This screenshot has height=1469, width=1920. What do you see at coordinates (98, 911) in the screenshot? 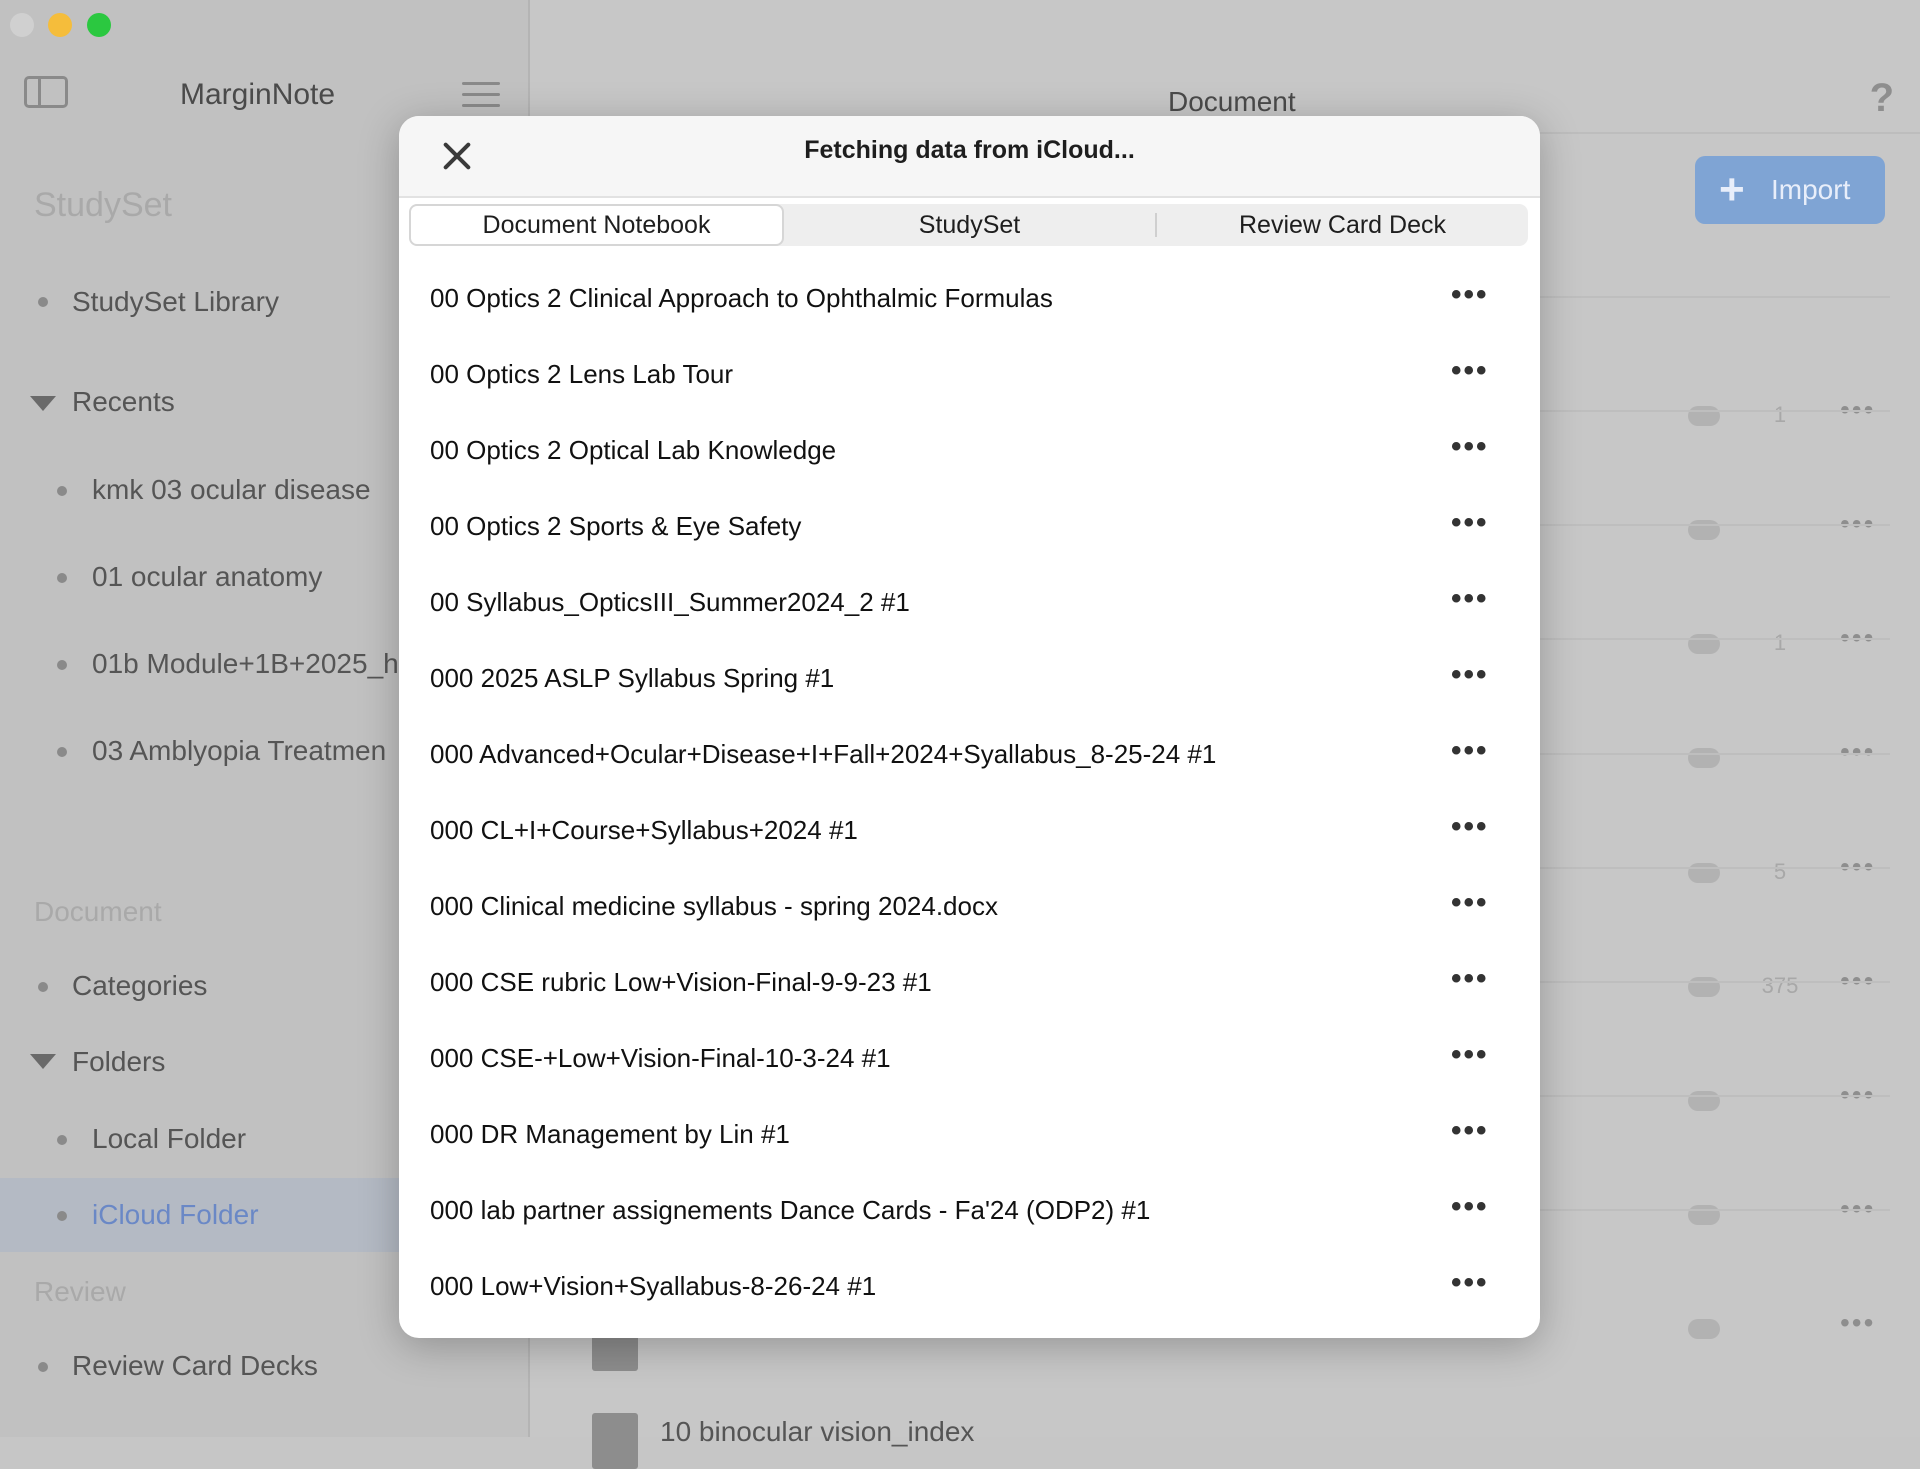
I see `document-header: Document` at bounding box center [98, 911].